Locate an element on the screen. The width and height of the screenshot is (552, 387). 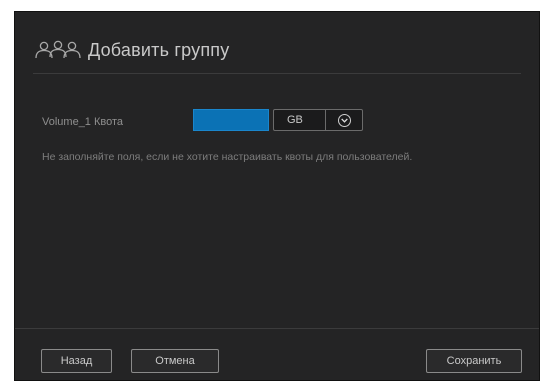
unit-dropdown-toggle is located at coordinates (344, 120).